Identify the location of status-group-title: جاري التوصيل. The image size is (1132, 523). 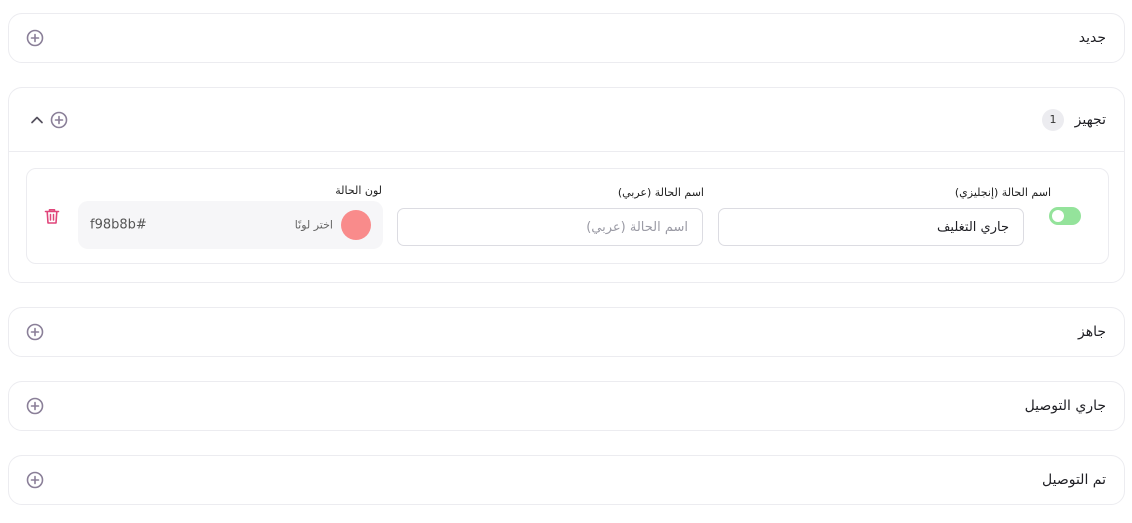
(1065, 406).